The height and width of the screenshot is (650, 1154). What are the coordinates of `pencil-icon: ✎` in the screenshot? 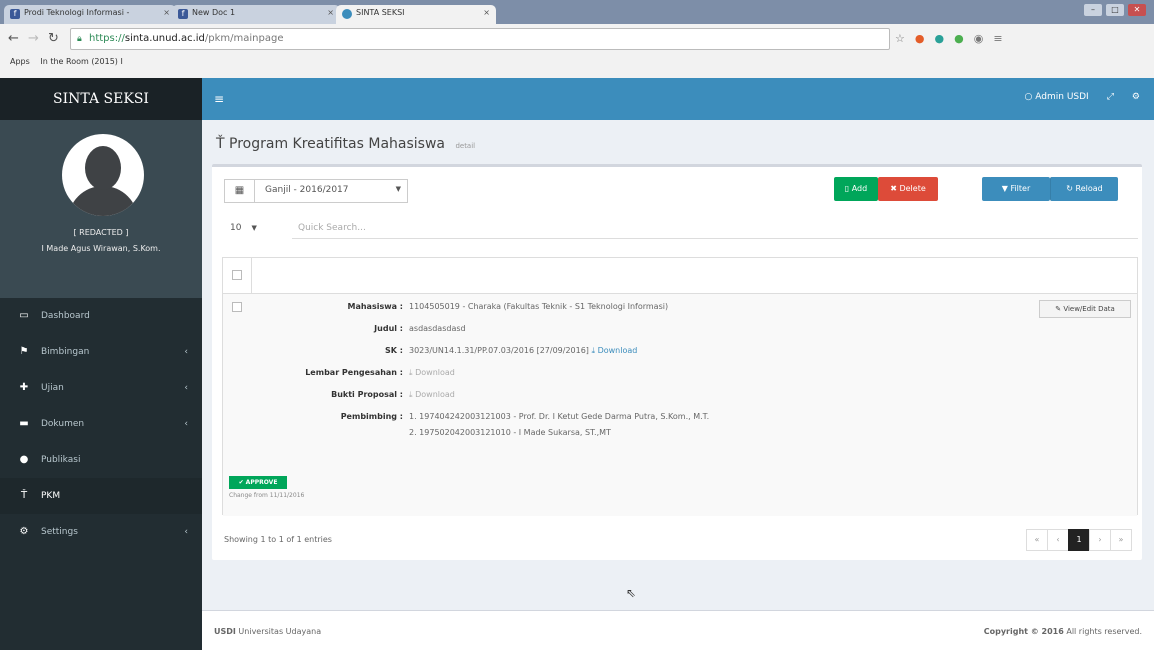 It's located at (1058, 309).